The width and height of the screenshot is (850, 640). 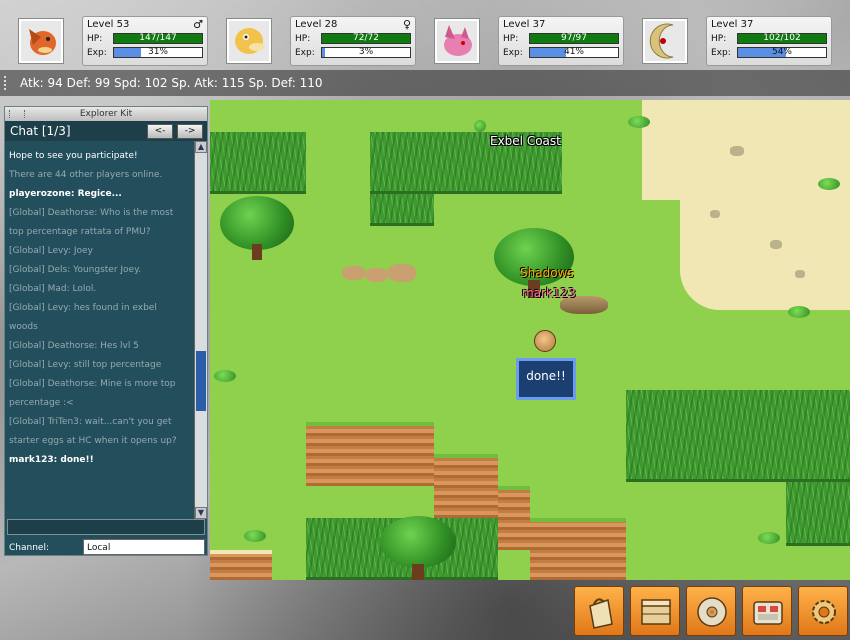 I want to click on charizard-portrait-icon, so click(x=42, y=42).